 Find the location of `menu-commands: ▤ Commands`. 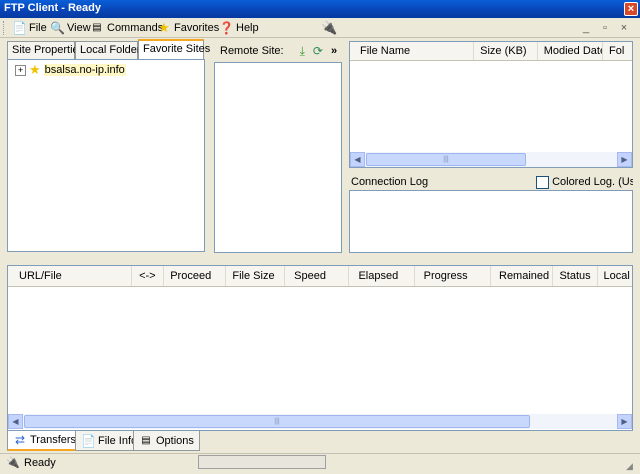

menu-commands: ▤ Commands is located at coordinates (126, 28).